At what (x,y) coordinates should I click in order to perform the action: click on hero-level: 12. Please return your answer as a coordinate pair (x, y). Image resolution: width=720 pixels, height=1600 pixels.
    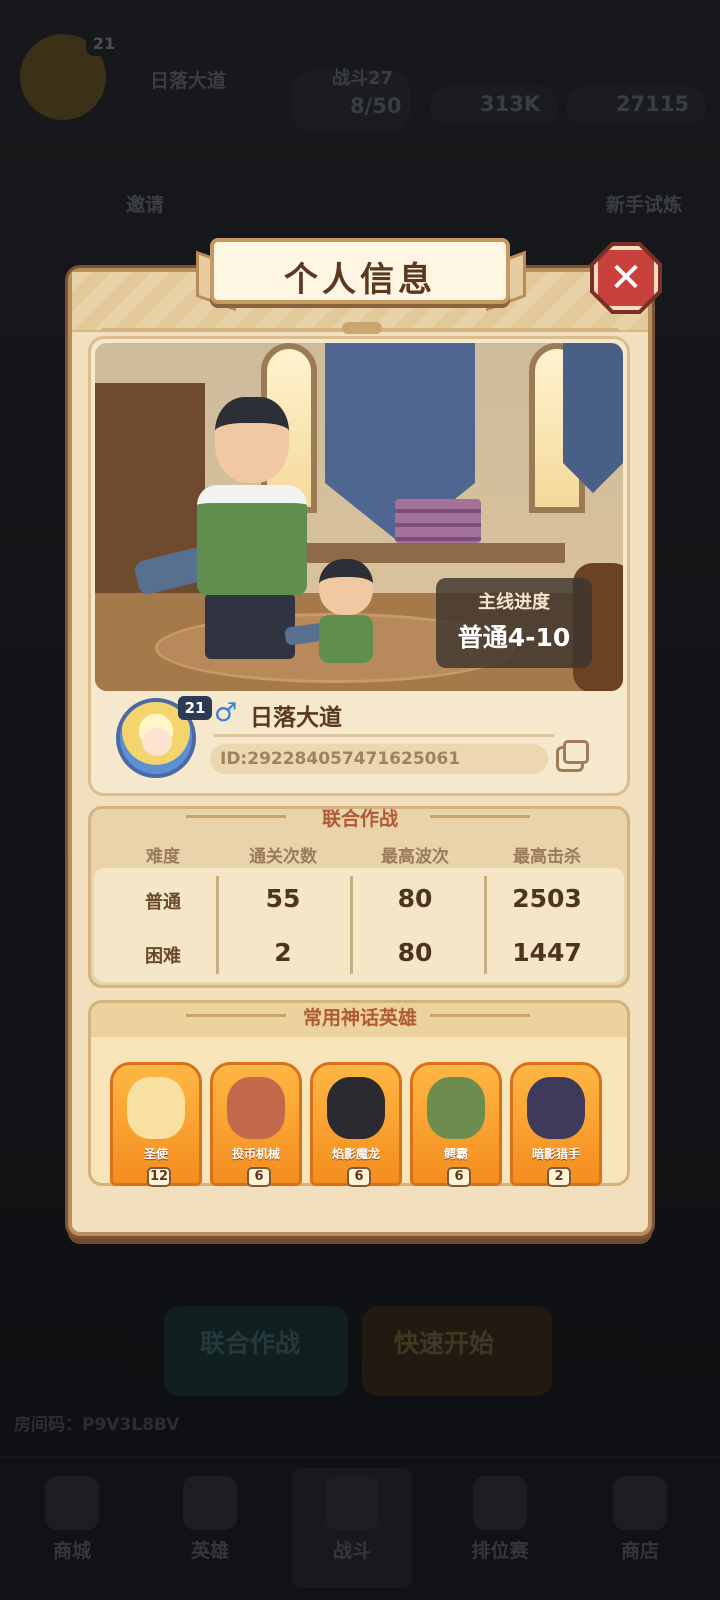
    Looking at the image, I should click on (159, 1177).